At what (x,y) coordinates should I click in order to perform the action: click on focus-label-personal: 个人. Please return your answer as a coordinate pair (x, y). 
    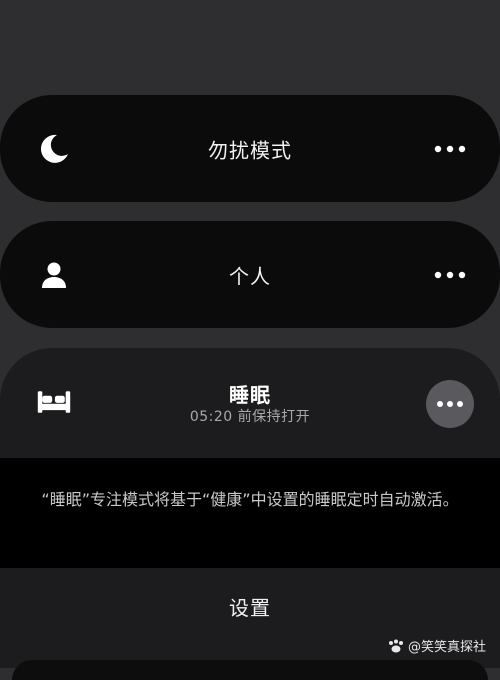
    Looking at the image, I should click on (250, 276).